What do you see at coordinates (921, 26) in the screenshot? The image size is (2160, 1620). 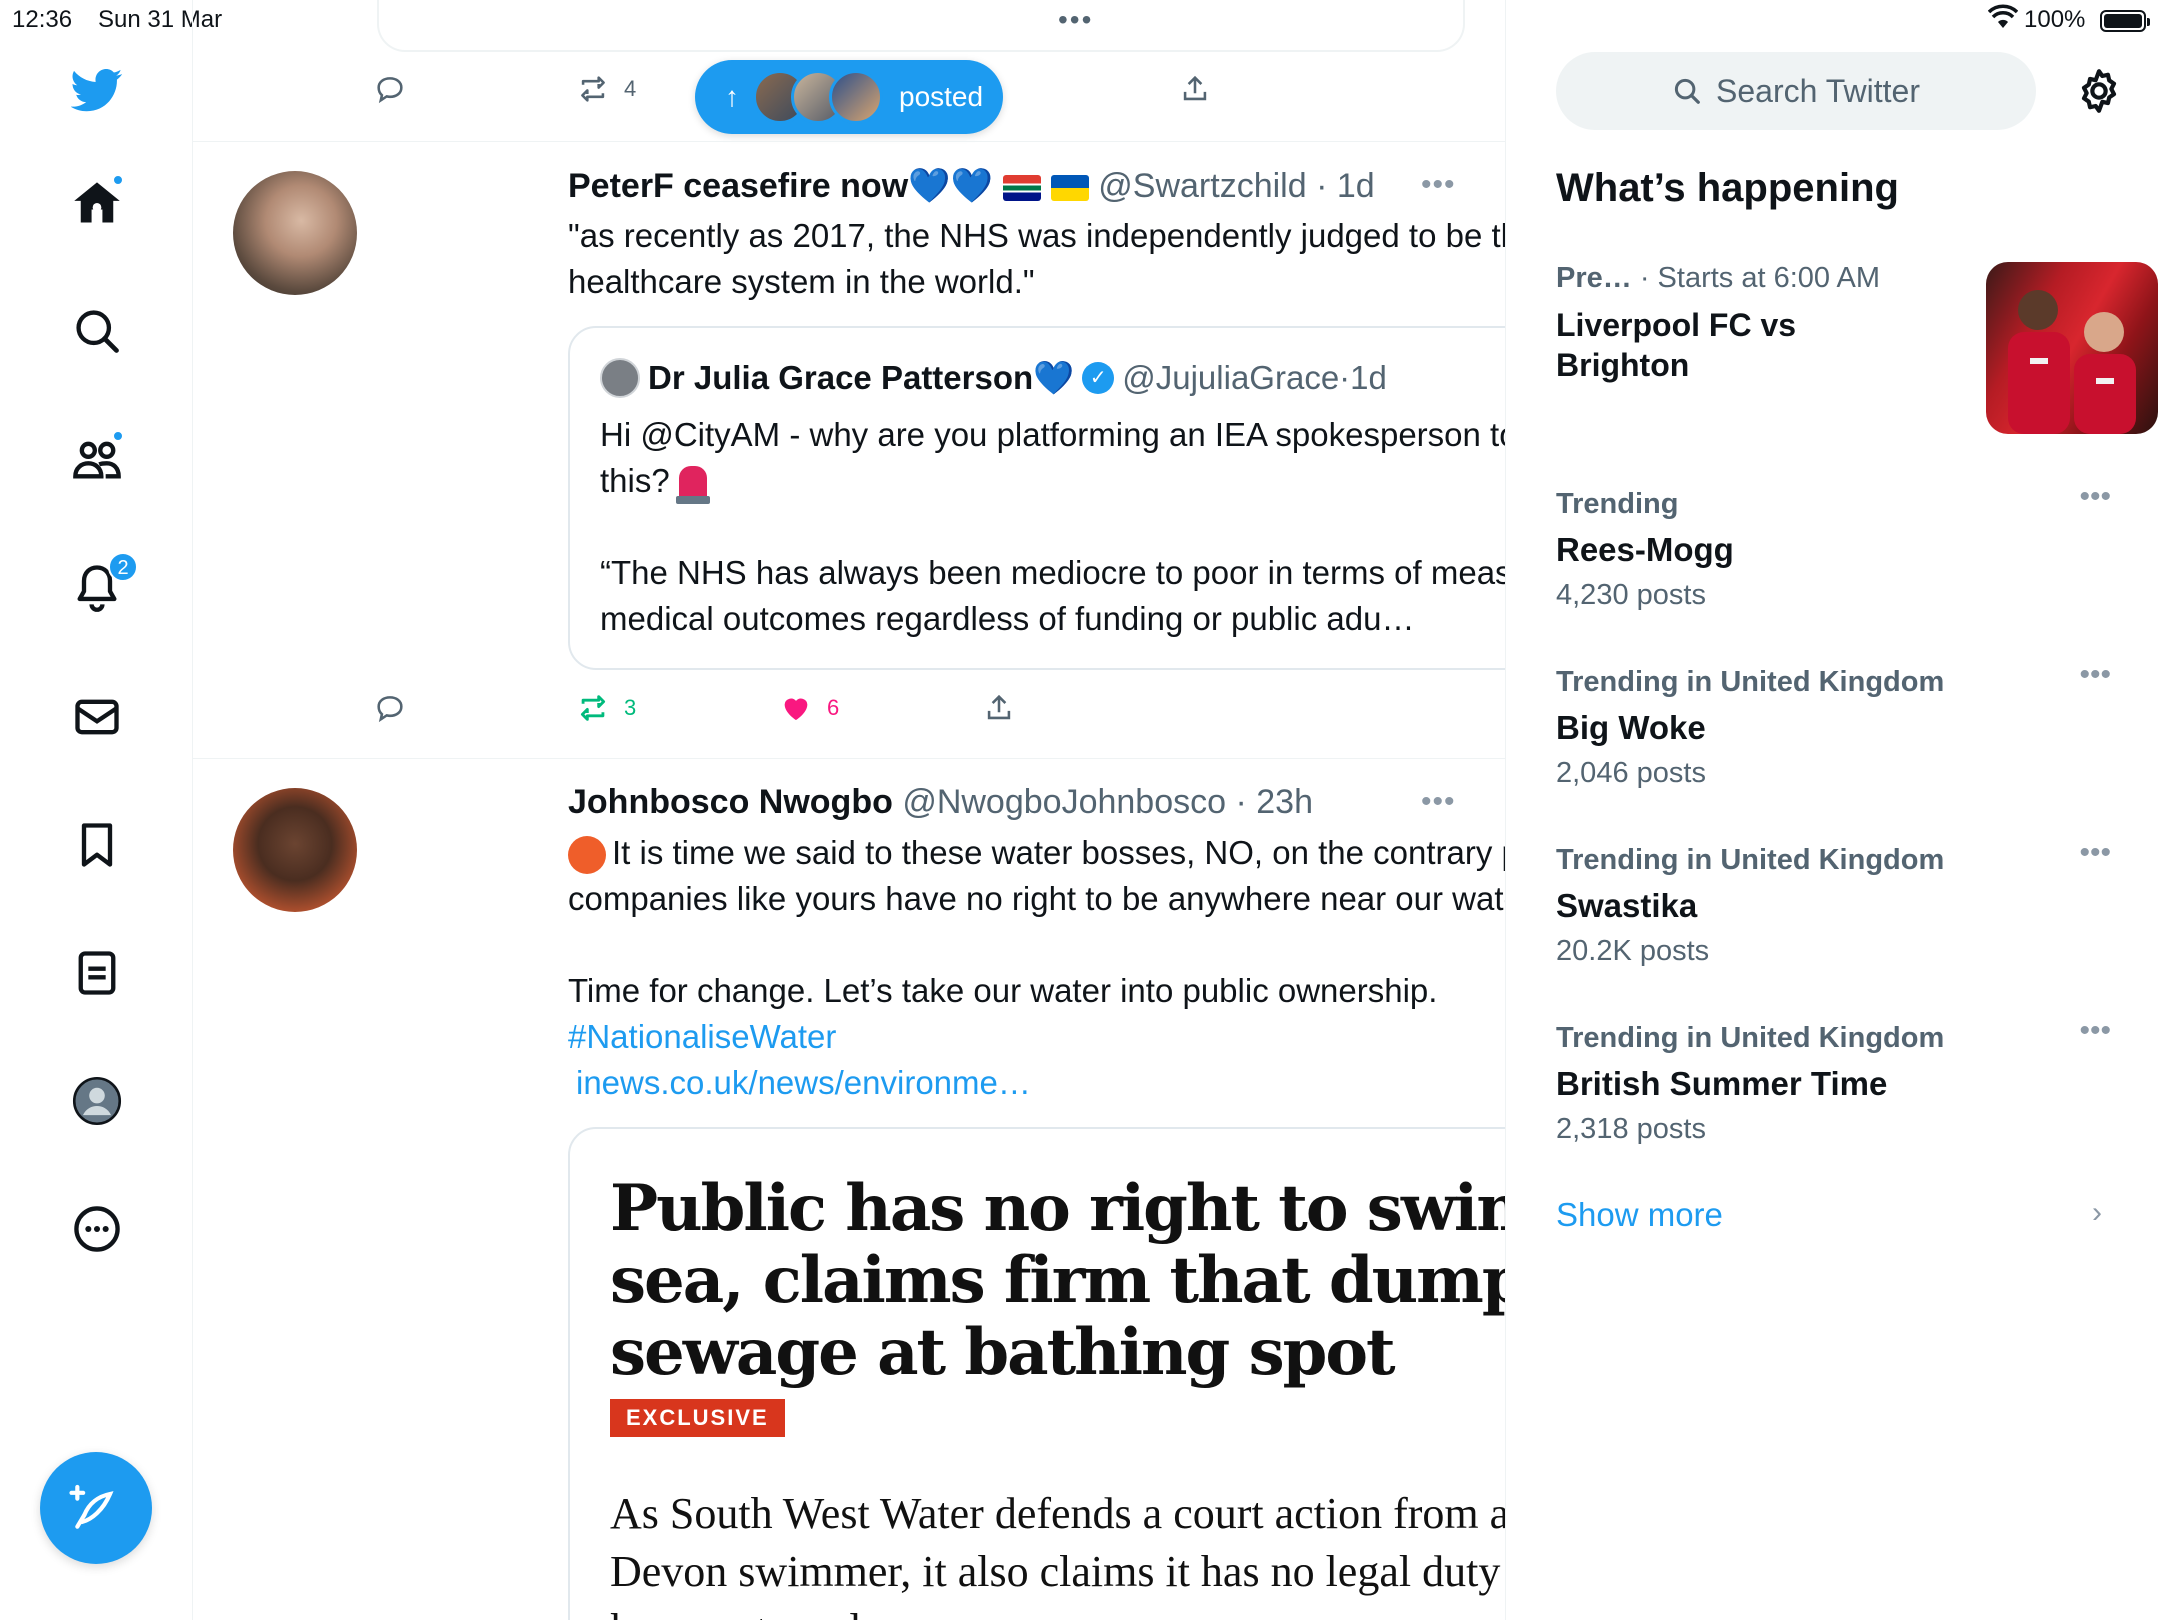 I see `previous-tweet-card-edge` at bounding box center [921, 26].